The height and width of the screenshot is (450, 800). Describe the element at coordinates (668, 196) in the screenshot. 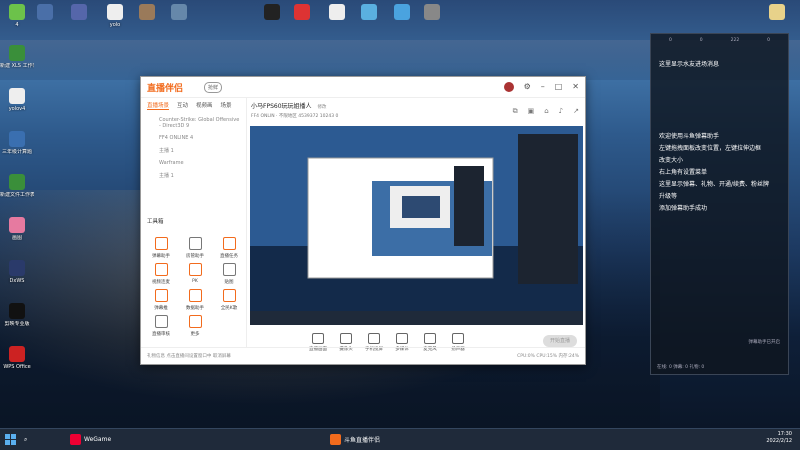

I see `chat-message: 升级等` at that location.